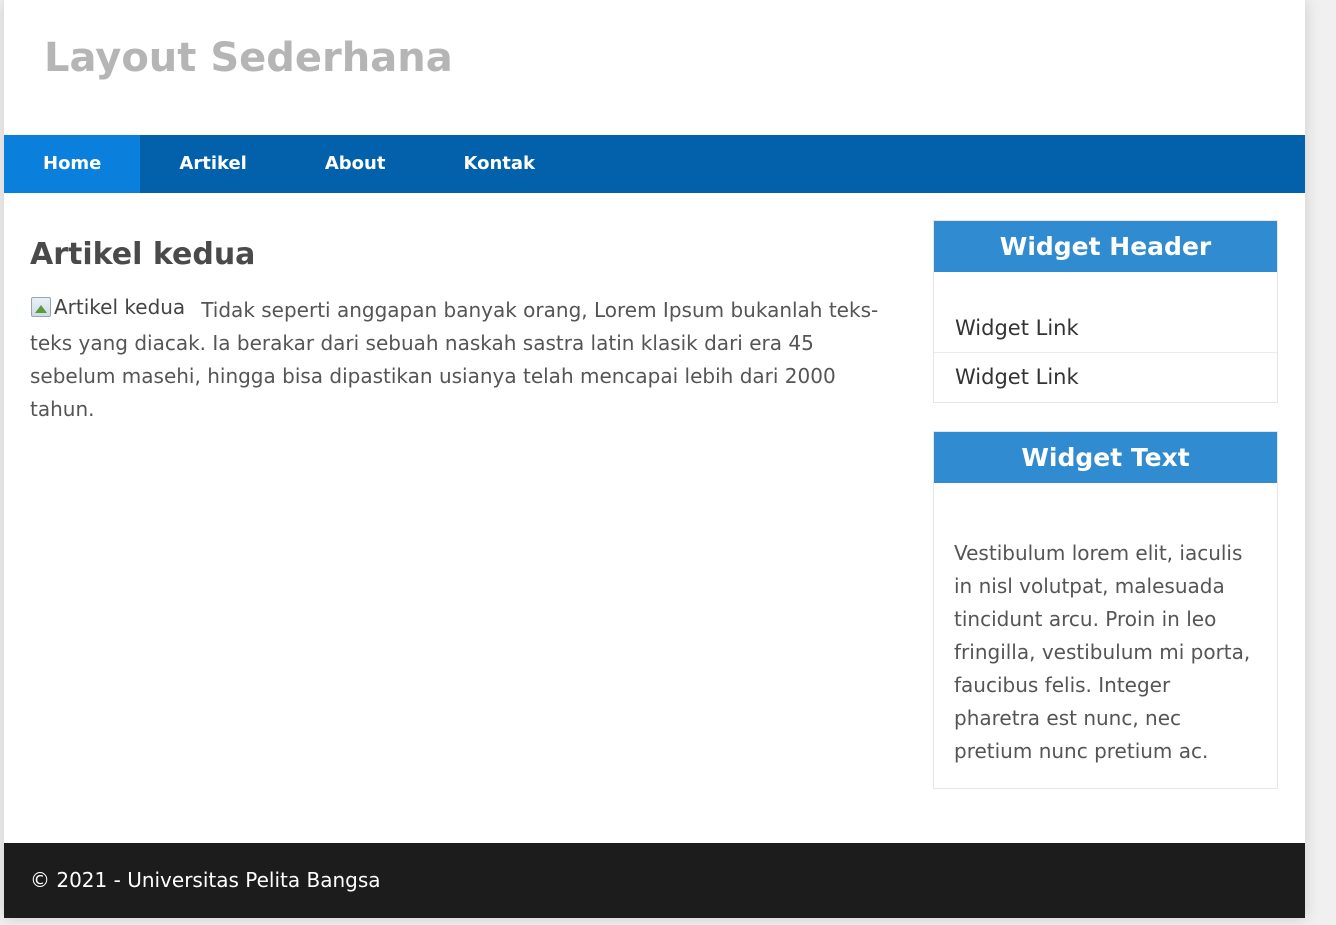 The height and width of the screenshot is (925, 1336). Describe the element at coordinates (1105, 457) in the screenshot. I see `widget-text-header: Widget Text` at that location.